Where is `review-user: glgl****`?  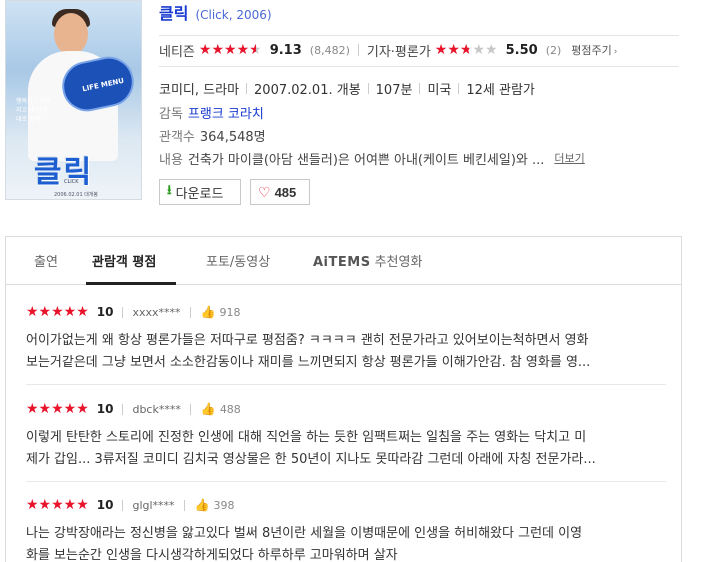 review-user: glgl**** is located at coordinates (153, 505).